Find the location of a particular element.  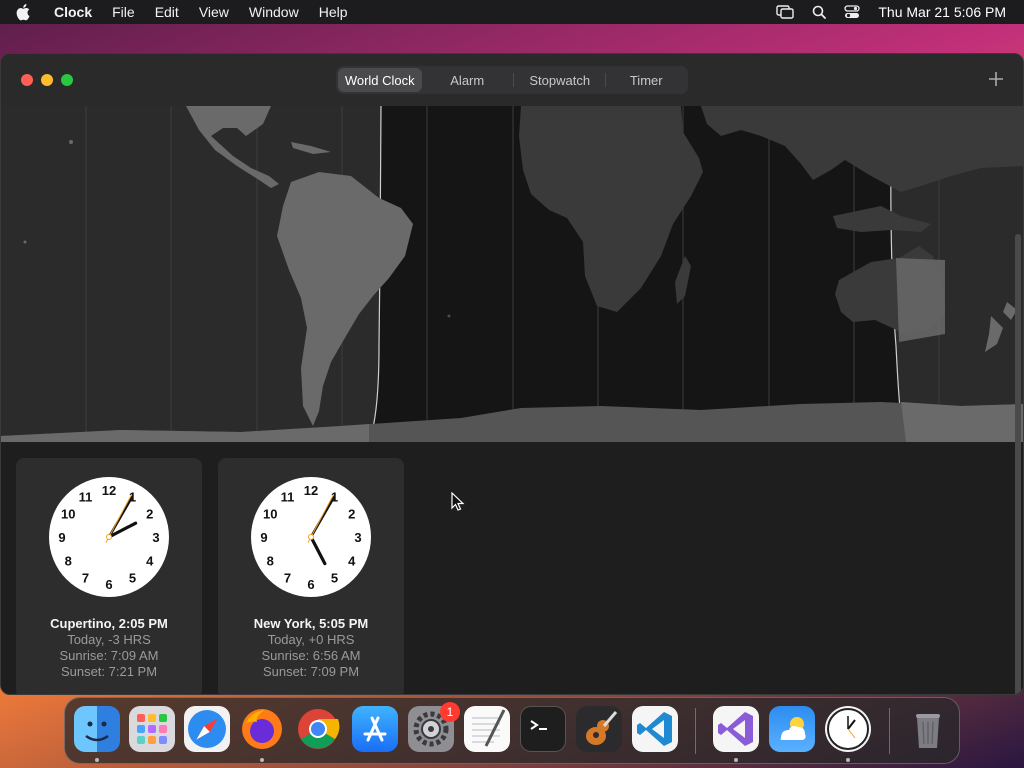

firefox-icon is located at coordinates (262, 729).